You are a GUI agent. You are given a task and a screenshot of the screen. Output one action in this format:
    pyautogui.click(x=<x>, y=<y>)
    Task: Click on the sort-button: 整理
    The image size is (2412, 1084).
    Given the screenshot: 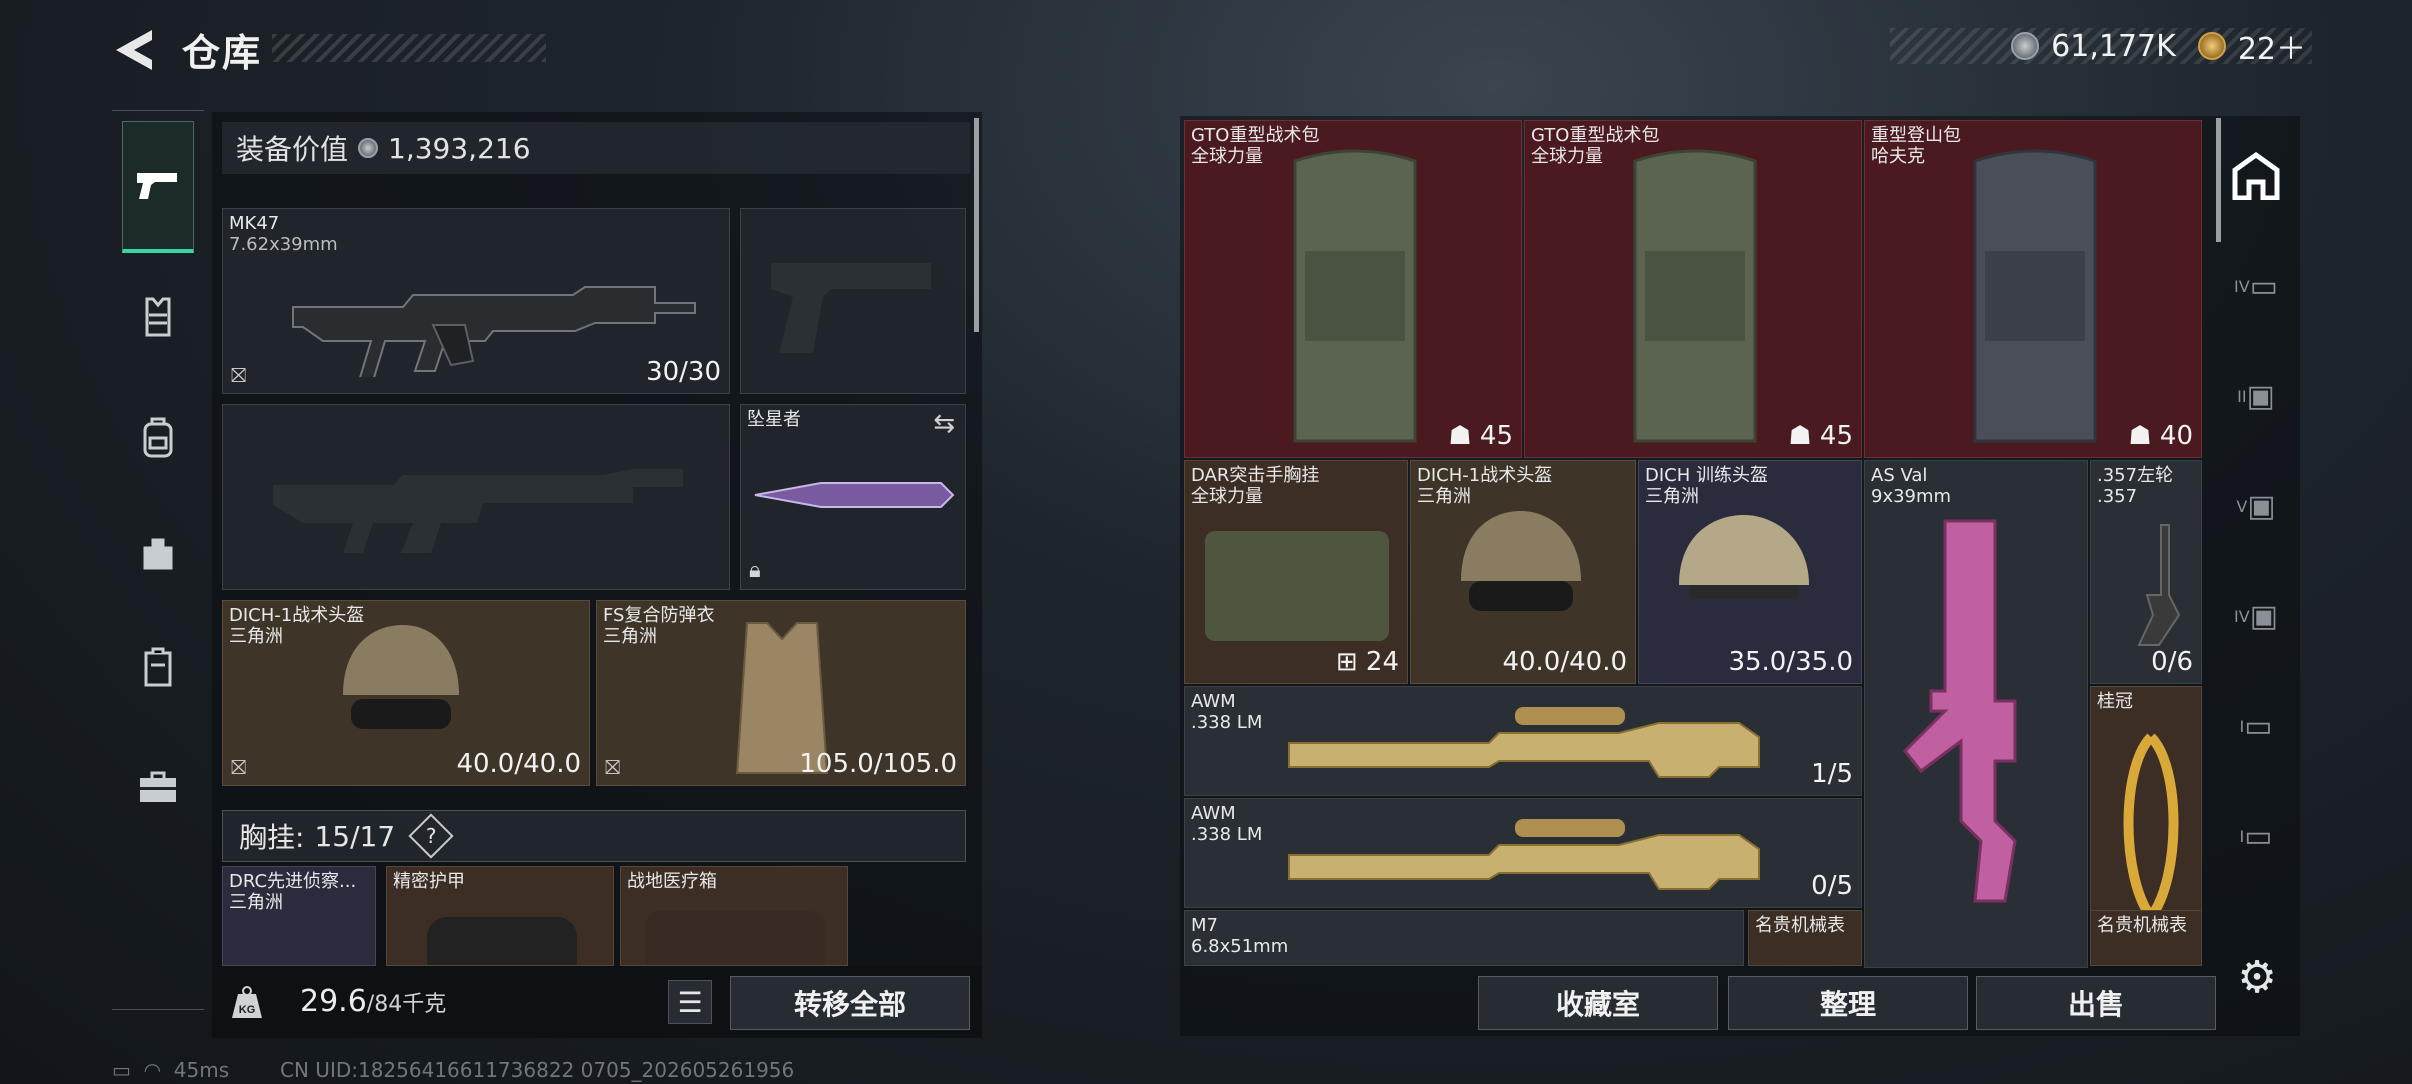 What is the action you would take?
    pyautogui.click(x=1848, y=1003)
    